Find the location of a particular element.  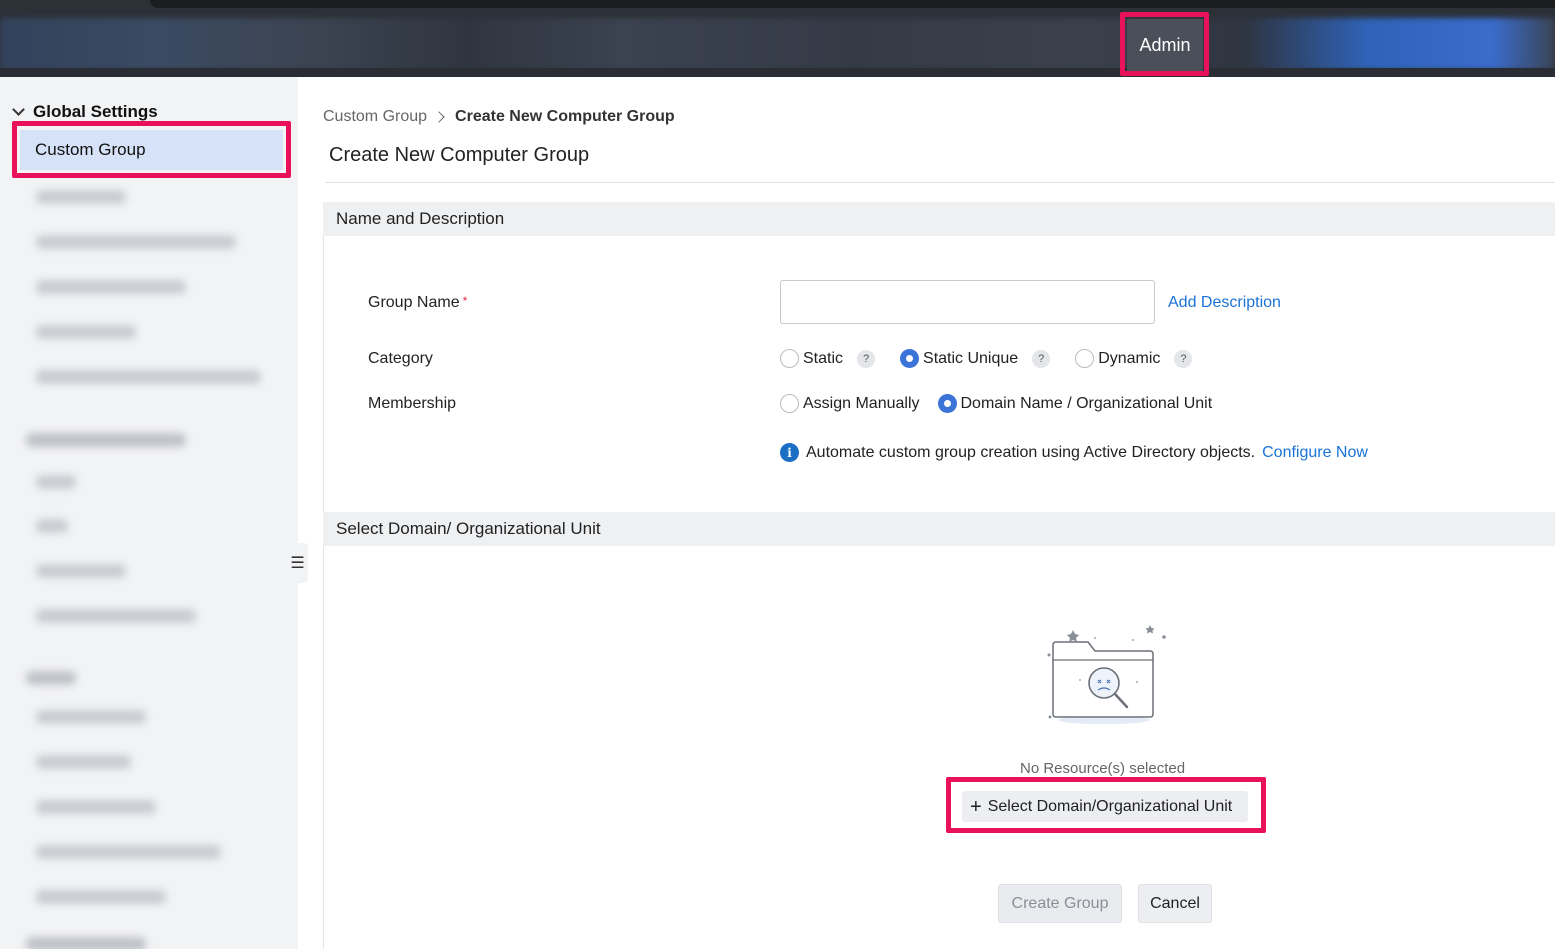

membership-label: Membership is located at coordinates (412, 403).